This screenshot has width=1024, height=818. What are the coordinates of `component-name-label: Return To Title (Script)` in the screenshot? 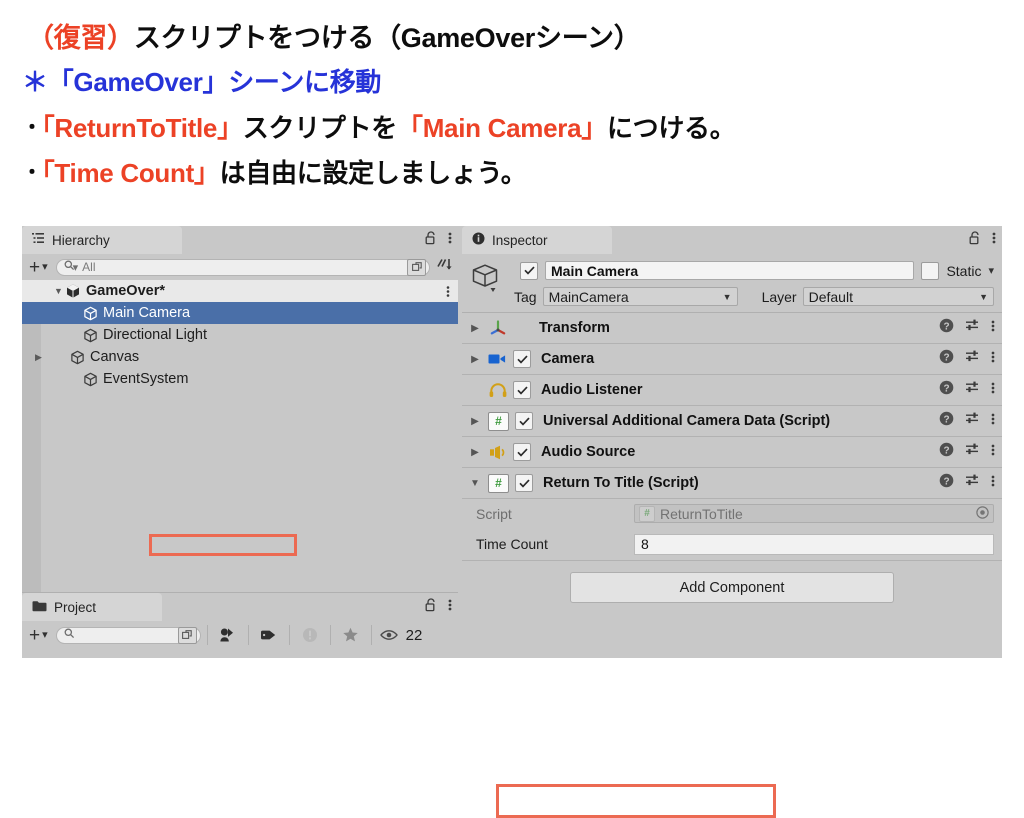 It's located at (621, 483).